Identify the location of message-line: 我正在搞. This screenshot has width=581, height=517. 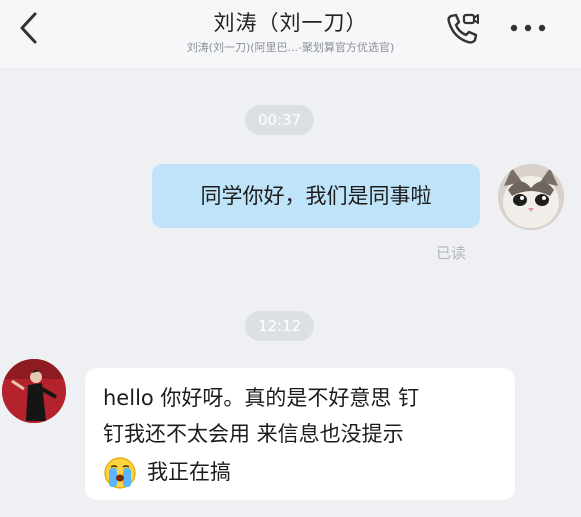
(301, 472).